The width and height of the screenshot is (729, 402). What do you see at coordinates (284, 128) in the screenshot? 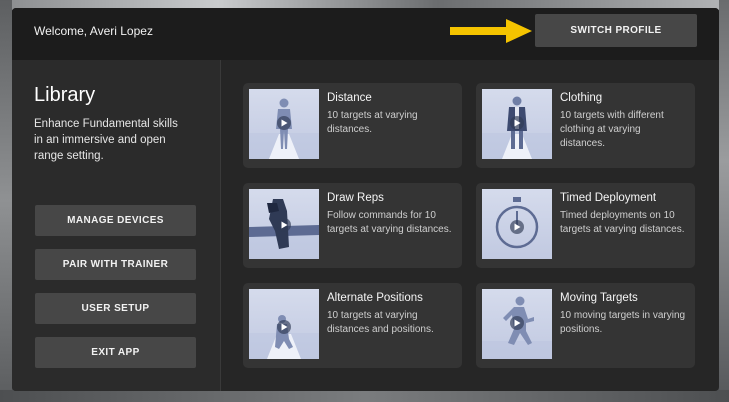
I see `standing-target-icon` at bounding box center [284, 128].